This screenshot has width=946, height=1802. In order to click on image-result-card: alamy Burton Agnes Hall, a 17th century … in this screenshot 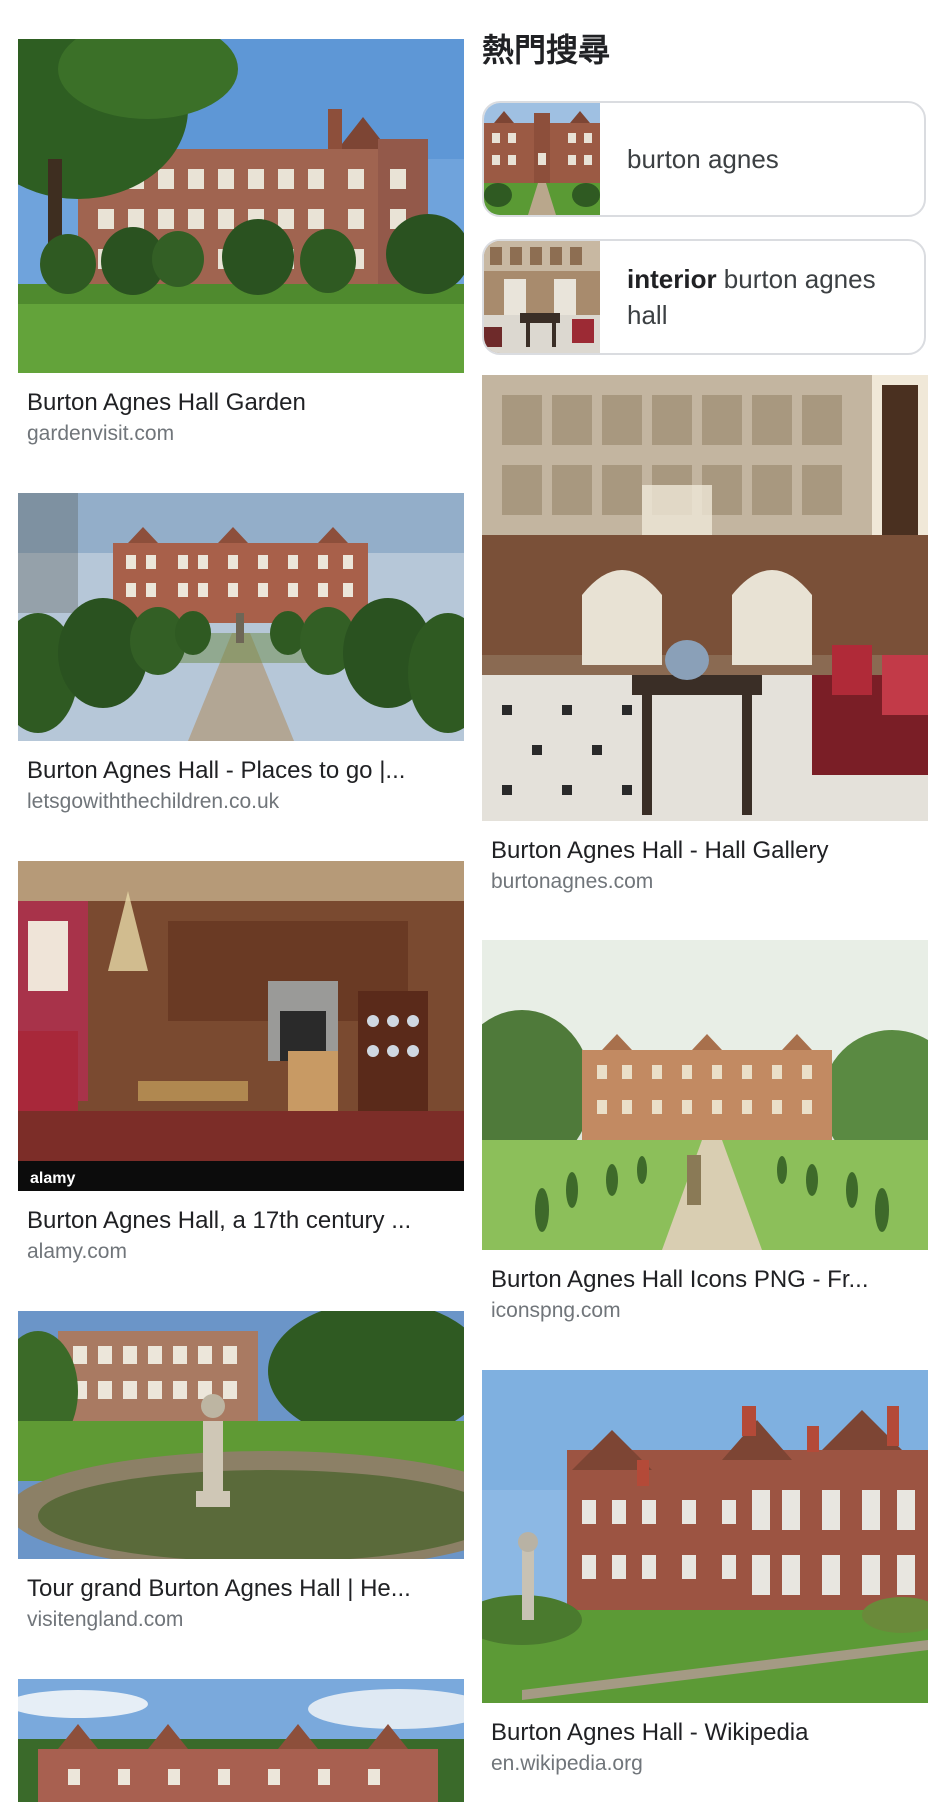, I will do `click(241, 1067)`.